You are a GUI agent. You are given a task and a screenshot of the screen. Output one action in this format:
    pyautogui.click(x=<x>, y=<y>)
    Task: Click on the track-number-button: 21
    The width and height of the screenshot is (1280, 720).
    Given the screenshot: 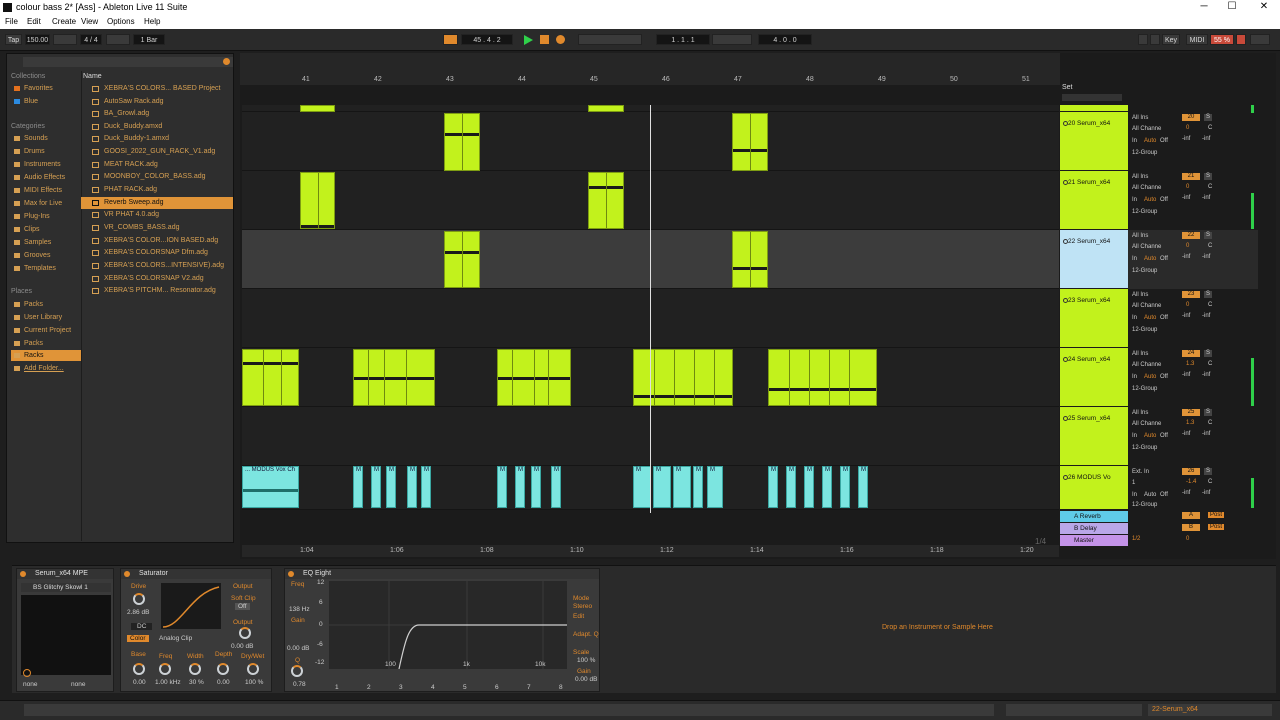 What is the action you would take?
    pyautogui.click(x=1191, y=176)
    